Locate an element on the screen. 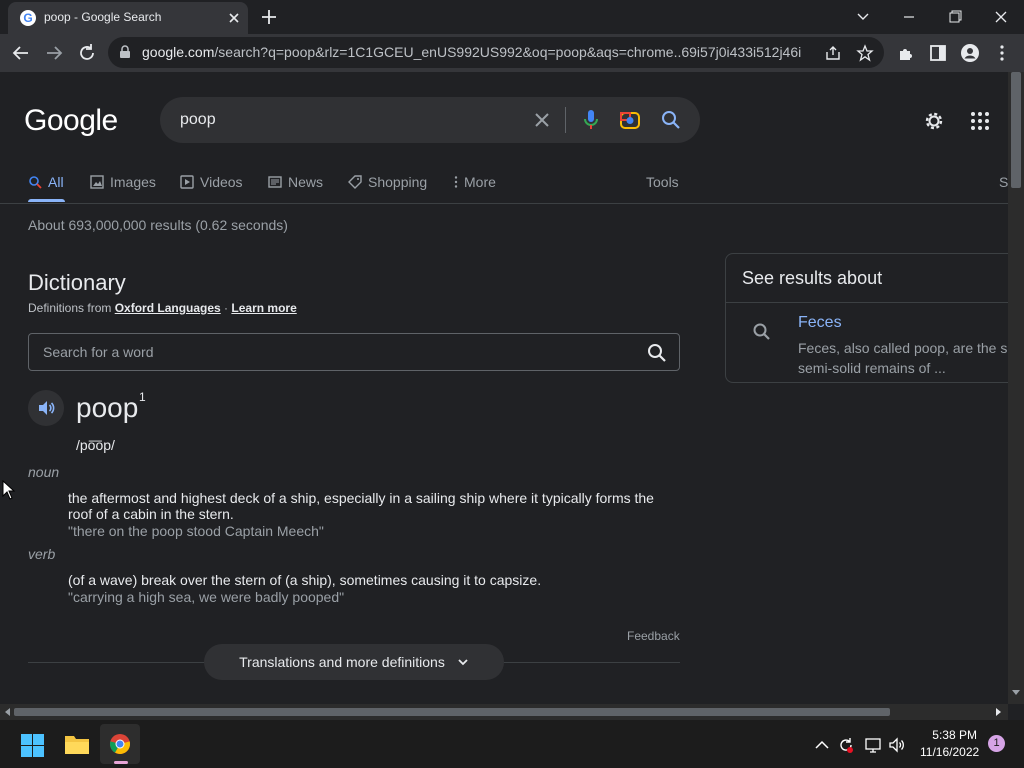  chrome-taskbar-button is located at coordinates (120, 744).